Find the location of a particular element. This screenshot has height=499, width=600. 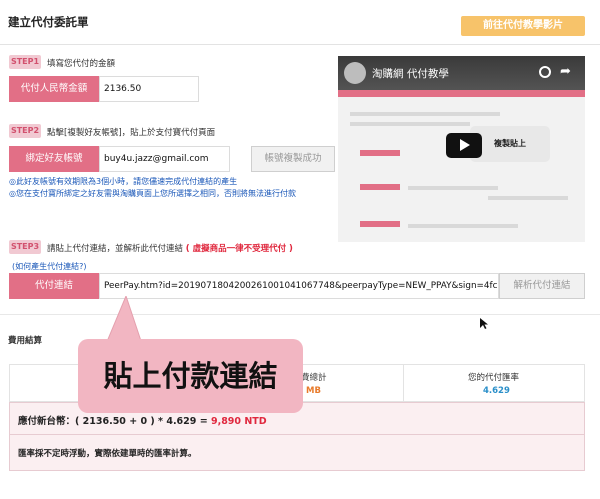

copy-account-button: 帳號複製成功 is located at coordinates (293, 159).